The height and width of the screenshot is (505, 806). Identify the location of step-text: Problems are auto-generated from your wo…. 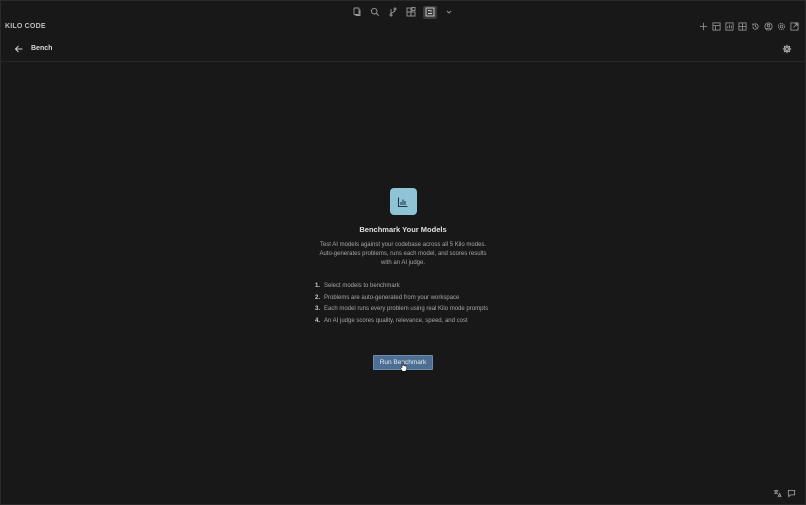
(392, 297).